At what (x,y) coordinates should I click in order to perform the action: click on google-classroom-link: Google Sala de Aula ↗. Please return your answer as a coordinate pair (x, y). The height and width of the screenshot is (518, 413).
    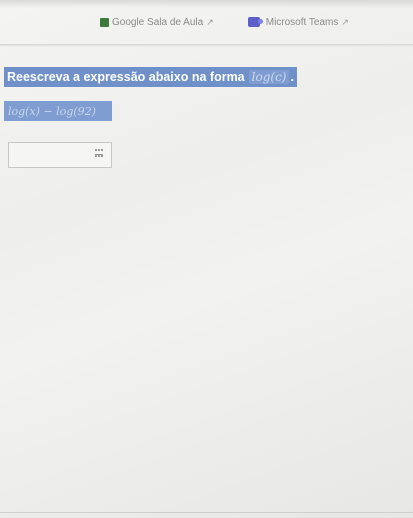
    Looking at the image, I should click on (157, 22).